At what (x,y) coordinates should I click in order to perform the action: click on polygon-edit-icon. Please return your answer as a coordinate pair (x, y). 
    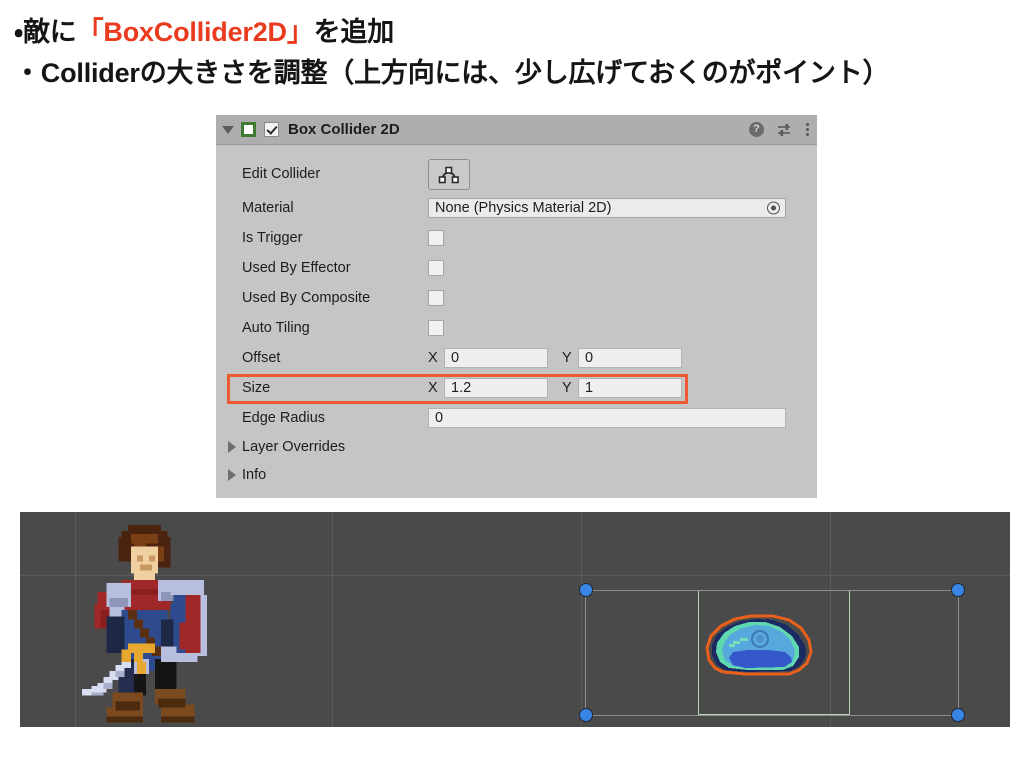
    Looking at the image, I should click on (448, 174).